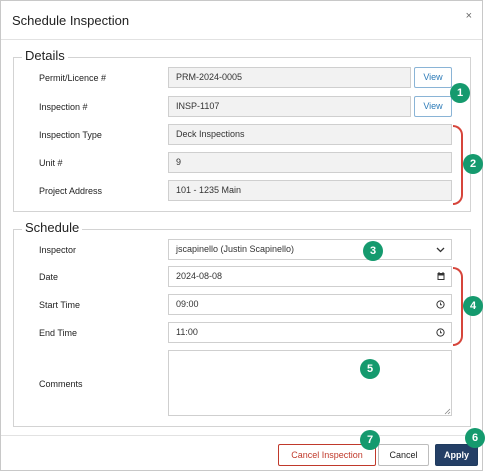  Describe the element at coordinates (475, 438) in the screenshot. I see `annotation-badge-6: 6` at that location.